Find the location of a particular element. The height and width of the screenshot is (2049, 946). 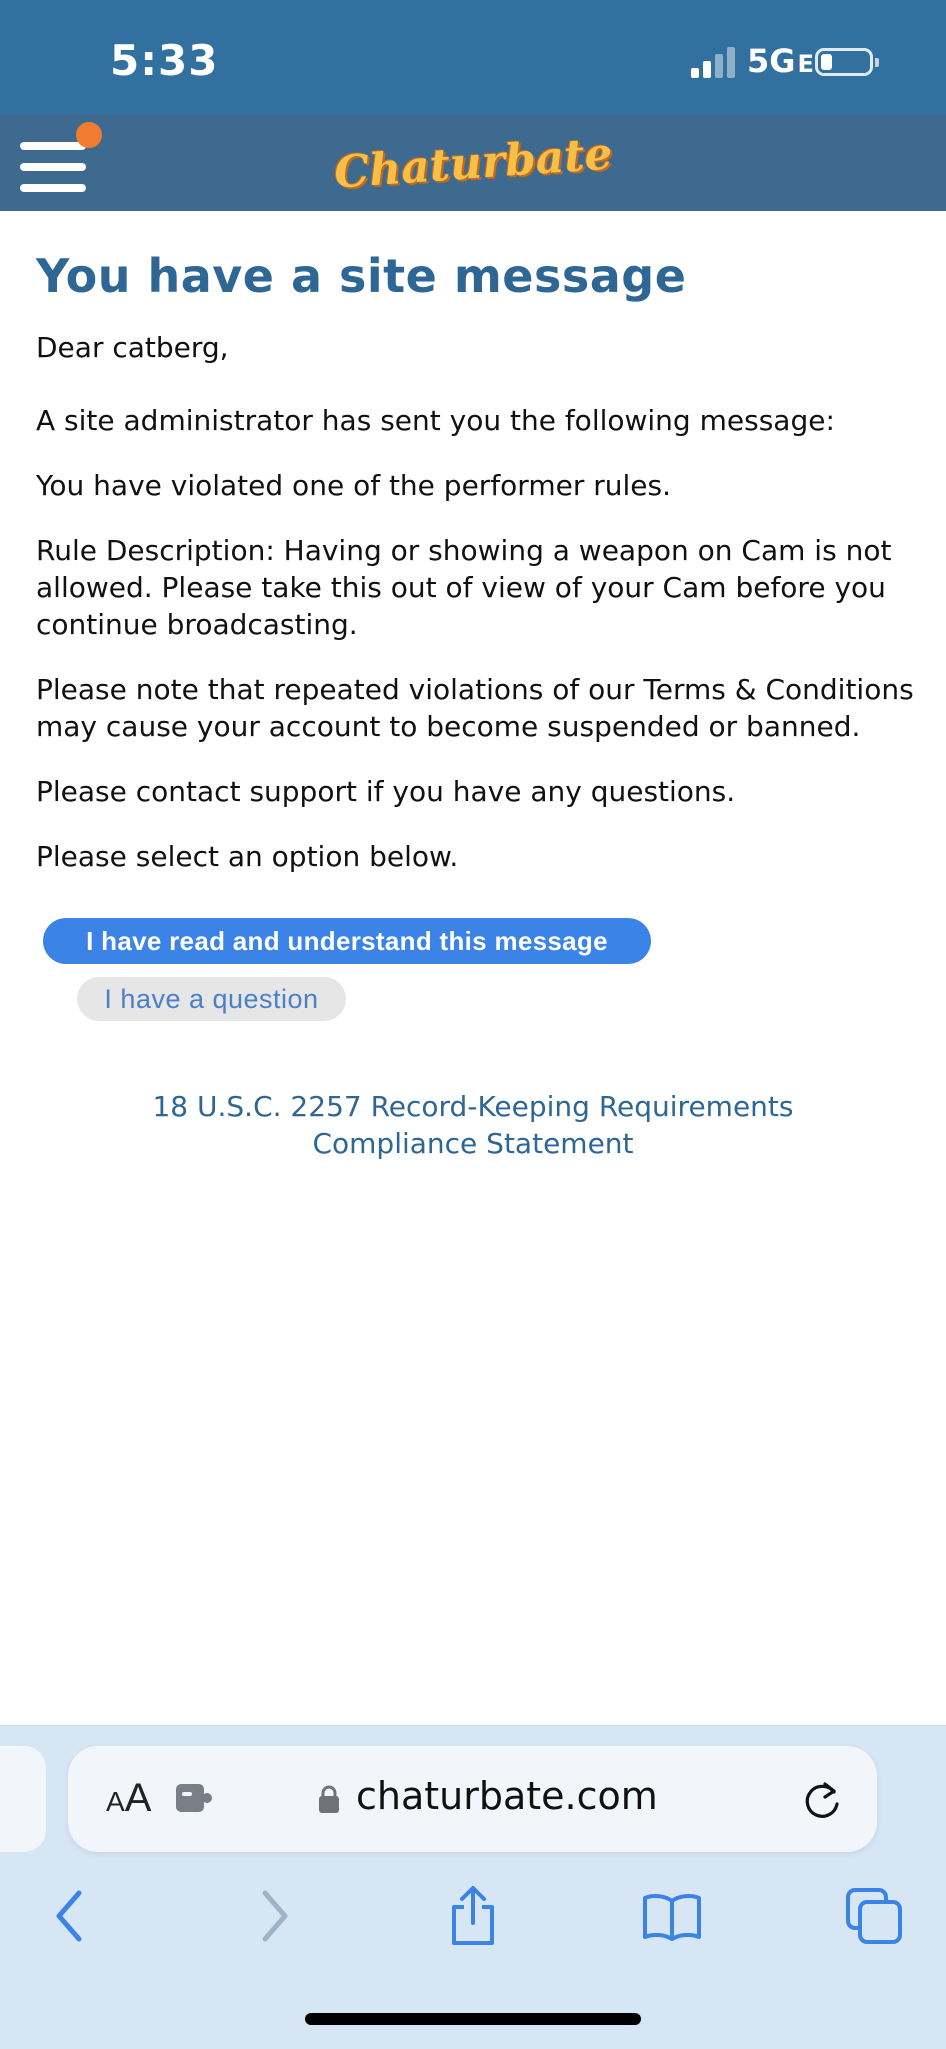

message-paragraph: Please select an option below. is located at coordinates (247, 856).